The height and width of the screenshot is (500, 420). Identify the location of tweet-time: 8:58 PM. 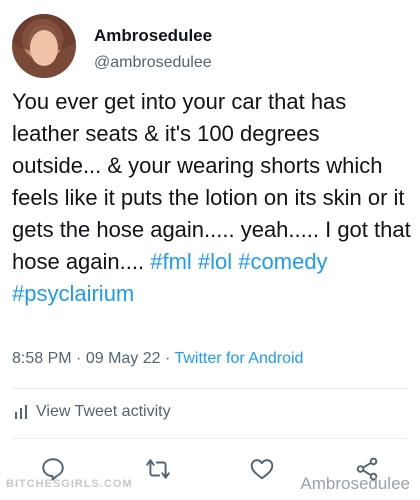
(42, 358).